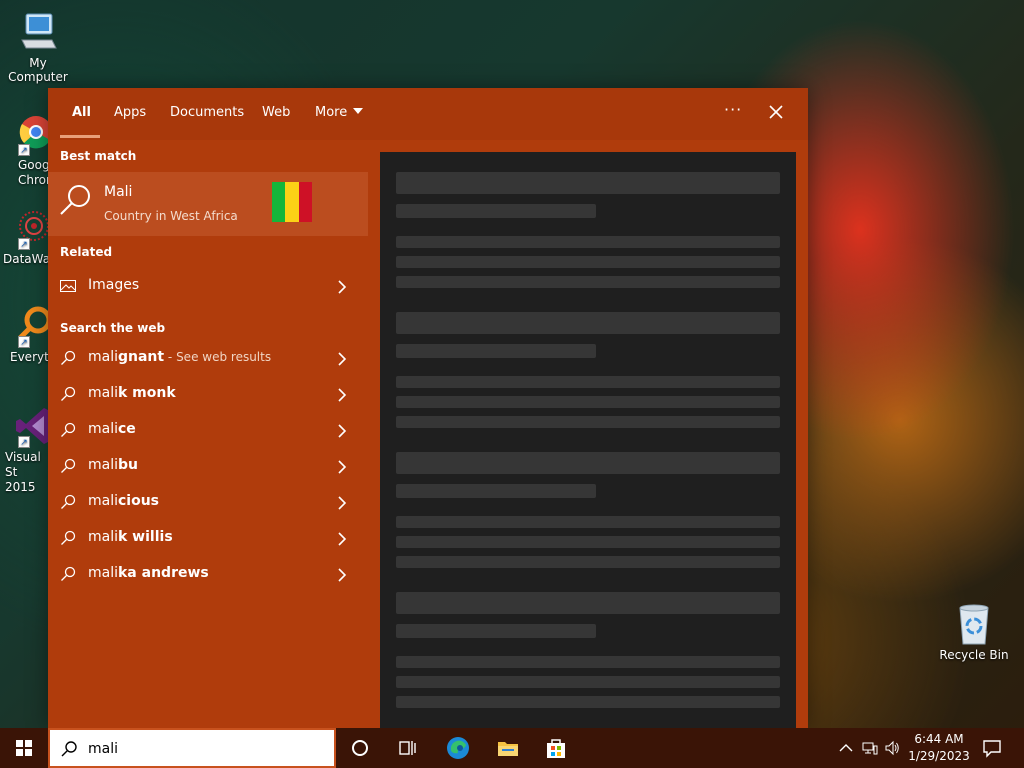 This screenshot has width=1024, height=768. What do you see at coordinates (208, 502) in the screenshot?
I see `web-result-item: malicious` at bounding box center [208, 502].